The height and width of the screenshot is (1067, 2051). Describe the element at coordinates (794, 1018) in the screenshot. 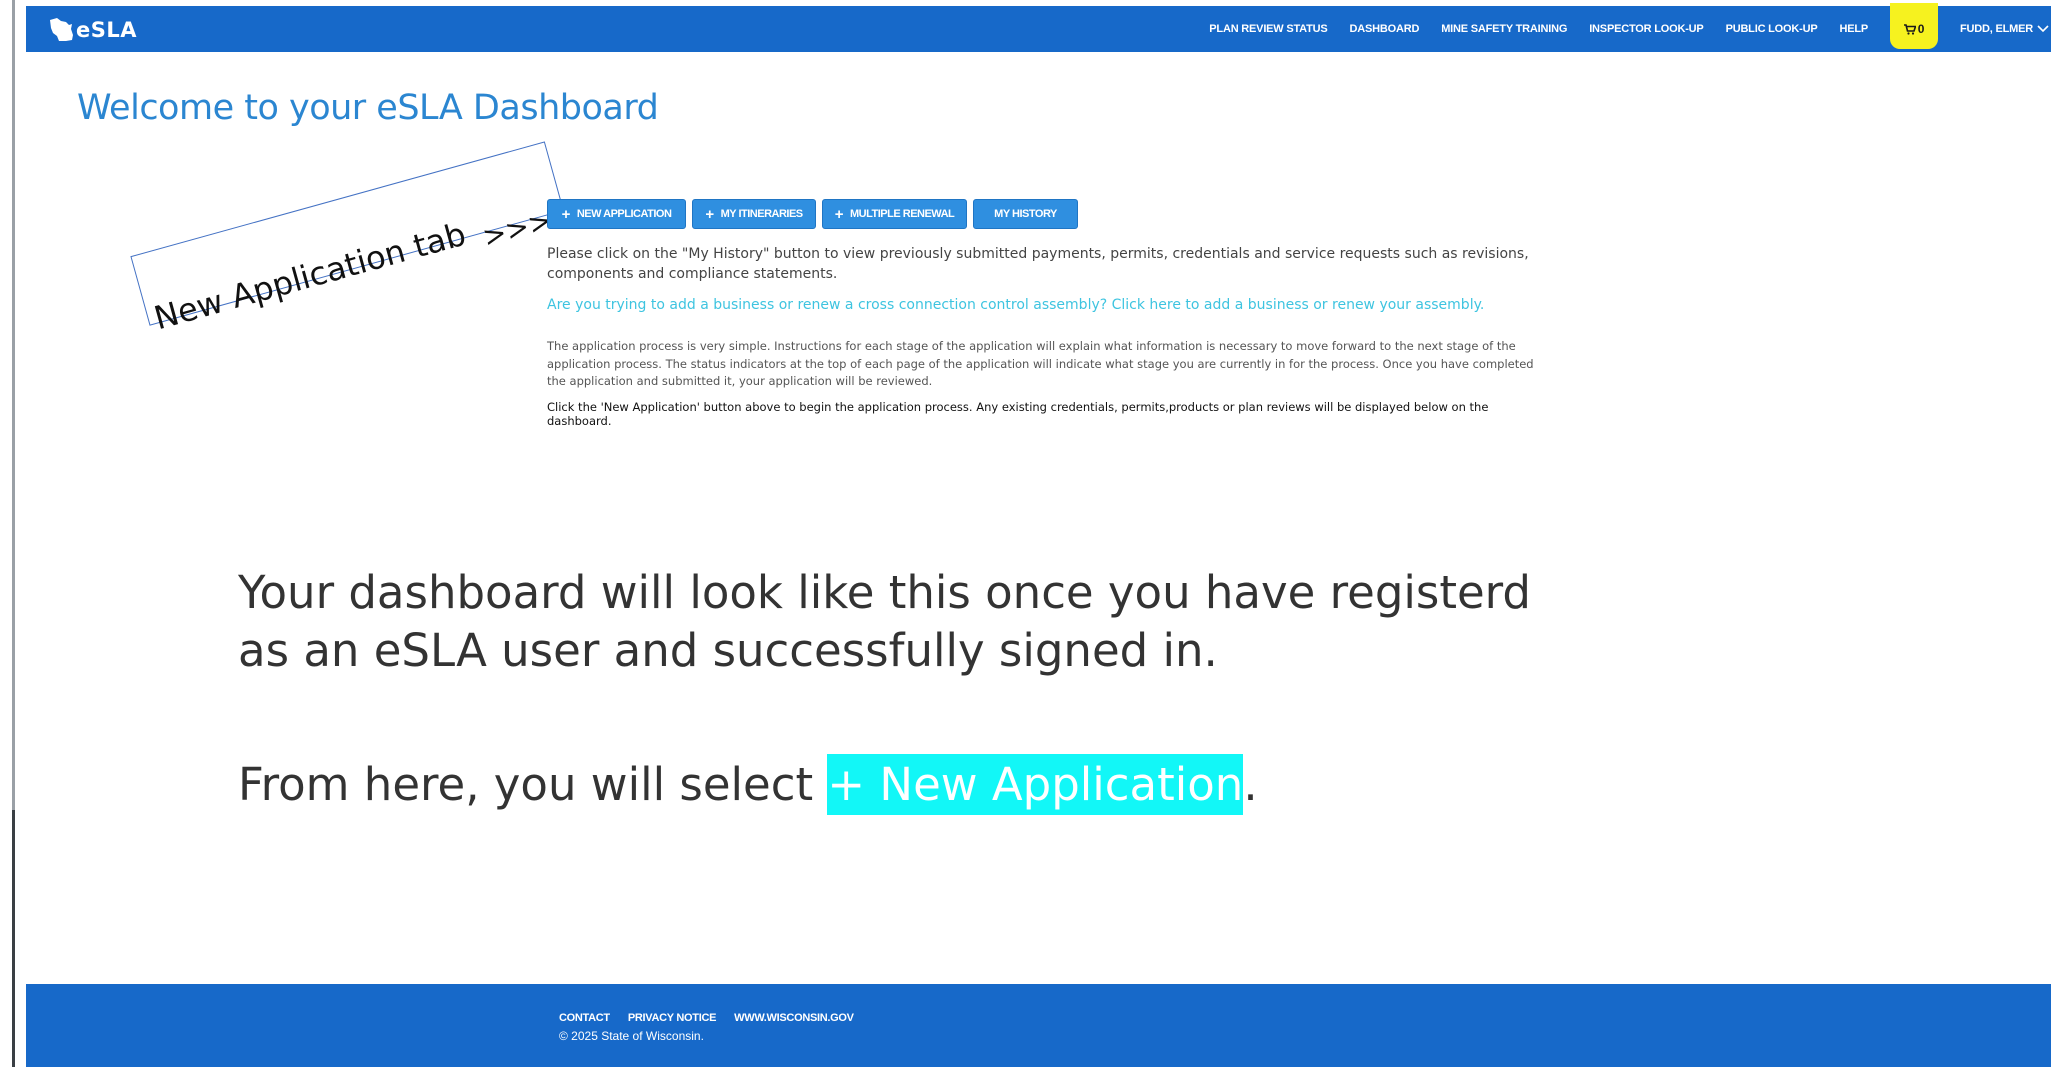

I see `footer-wisconsin-gov-link: WWW.WISCONSIN.GOV` at that location.